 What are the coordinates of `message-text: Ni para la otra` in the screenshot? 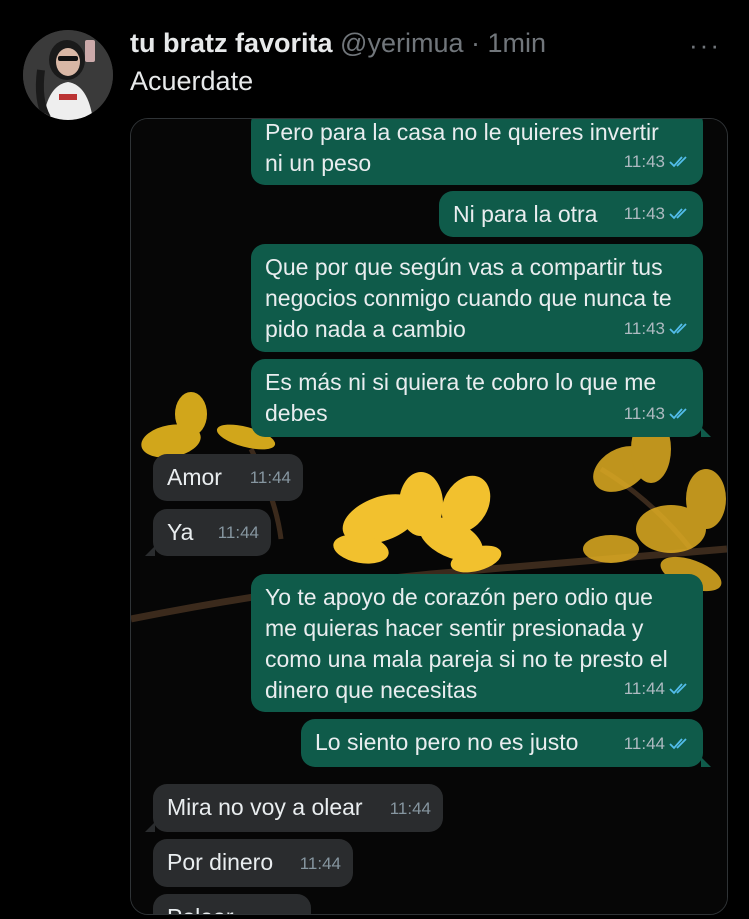 It's located at (525, 214).